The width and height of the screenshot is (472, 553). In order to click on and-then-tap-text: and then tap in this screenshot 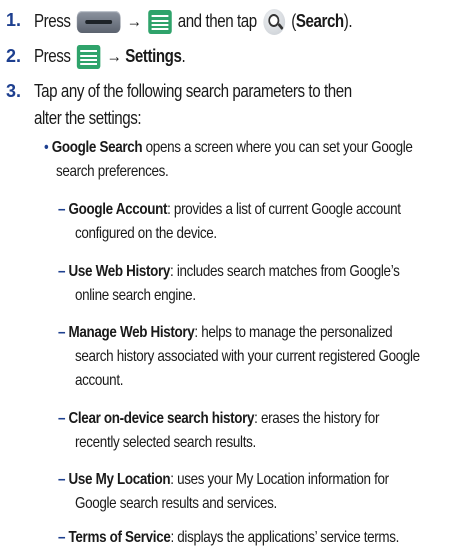, I will do `click(217, 20)`.